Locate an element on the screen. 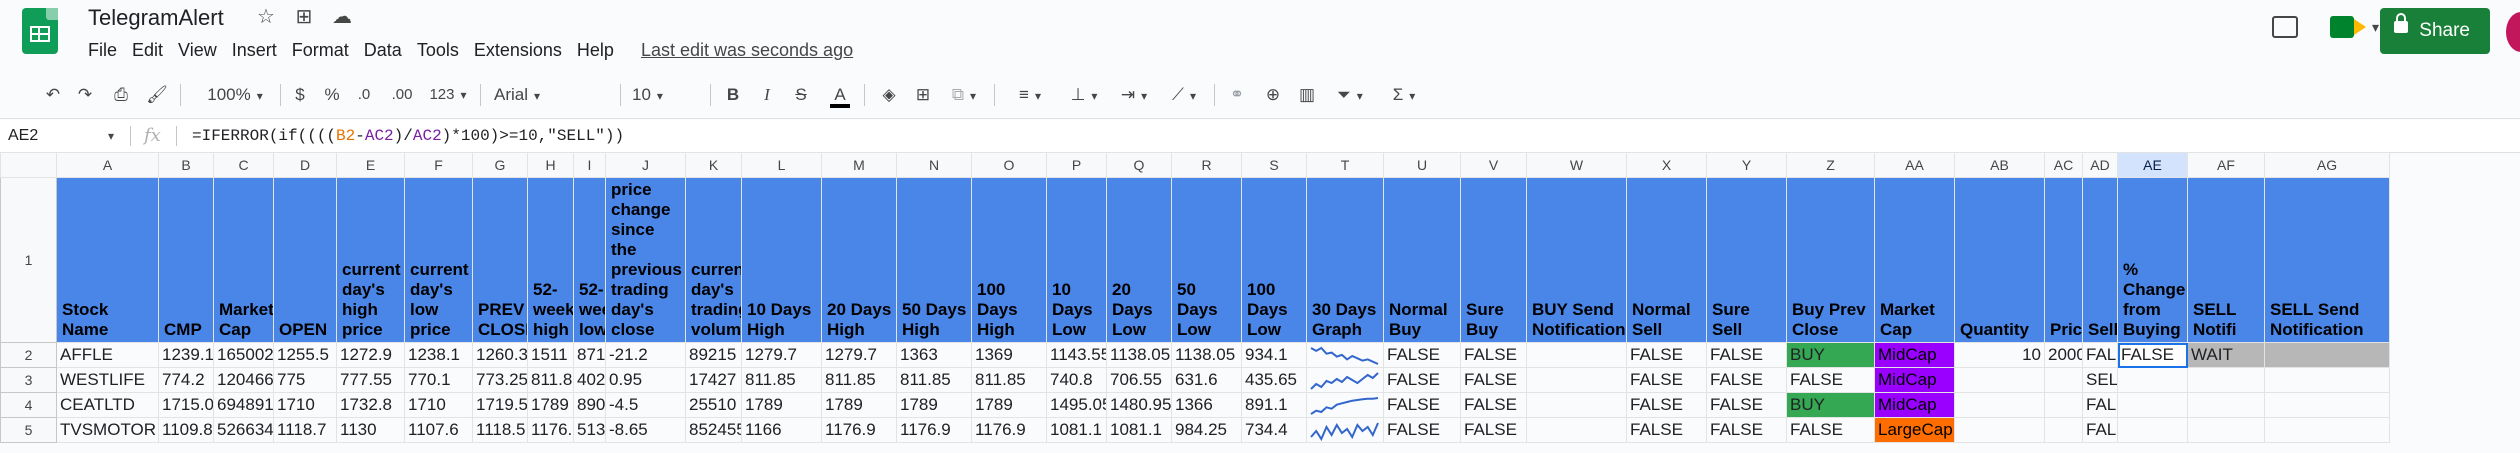 The width and height of the screenshot is (2520, 453). cell-f5: 1107.6 is located at coordinates (438, 430).